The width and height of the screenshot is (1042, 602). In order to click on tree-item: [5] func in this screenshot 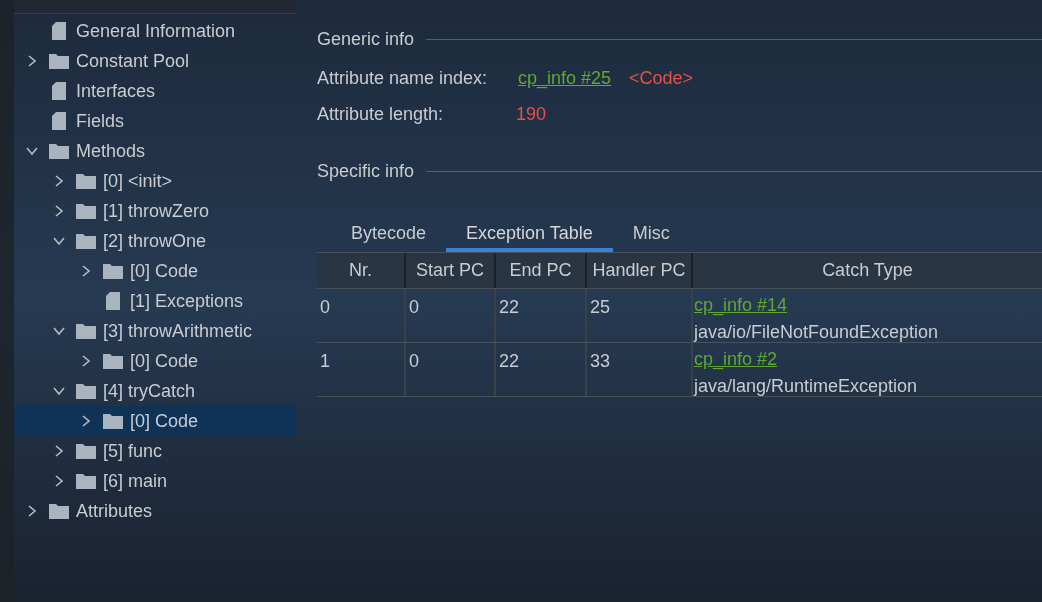, I will do `click(155, 451)`.